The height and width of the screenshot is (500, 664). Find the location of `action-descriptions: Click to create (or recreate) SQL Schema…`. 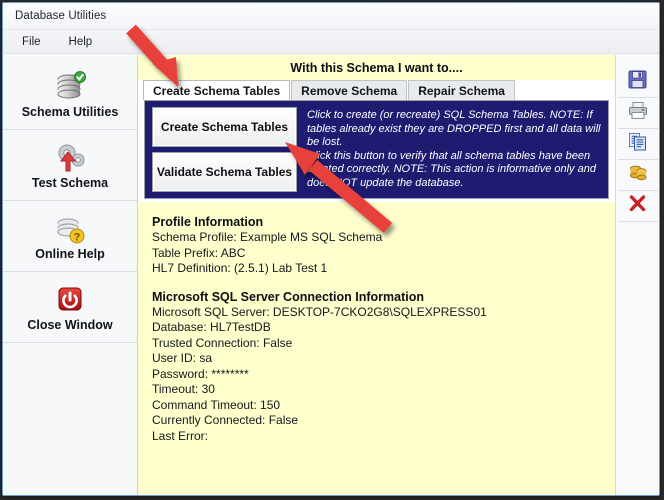

action-descriptions: Click to create (or recreate) SQL Schema… is located at coordinates (452, 149).